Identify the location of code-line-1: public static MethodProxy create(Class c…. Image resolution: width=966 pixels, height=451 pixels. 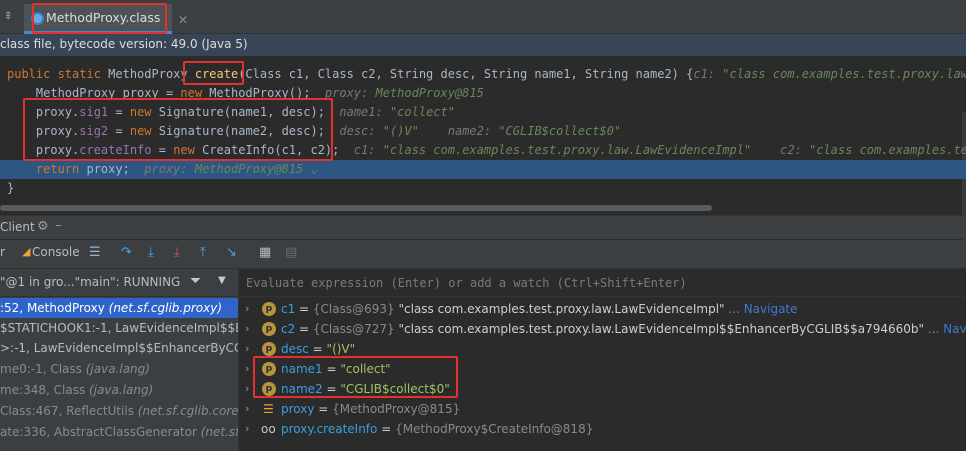
(486, 74).